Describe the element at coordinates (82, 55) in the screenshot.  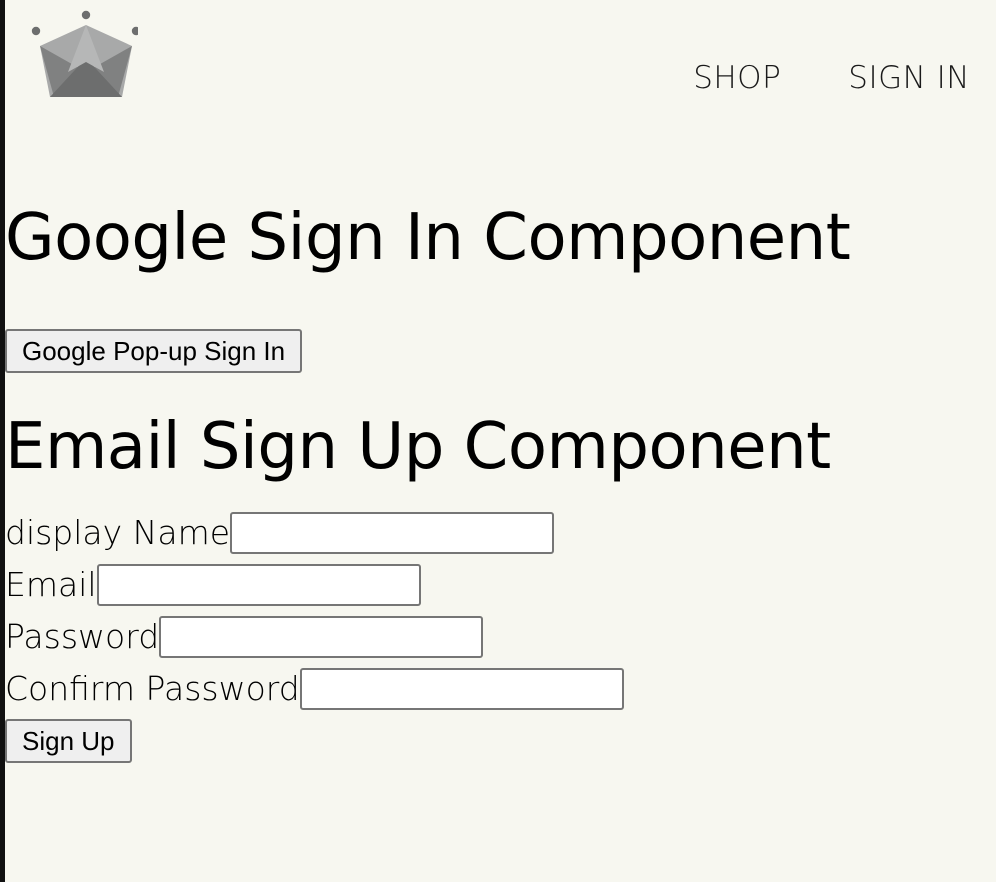
I see `crown-icon` at that location.